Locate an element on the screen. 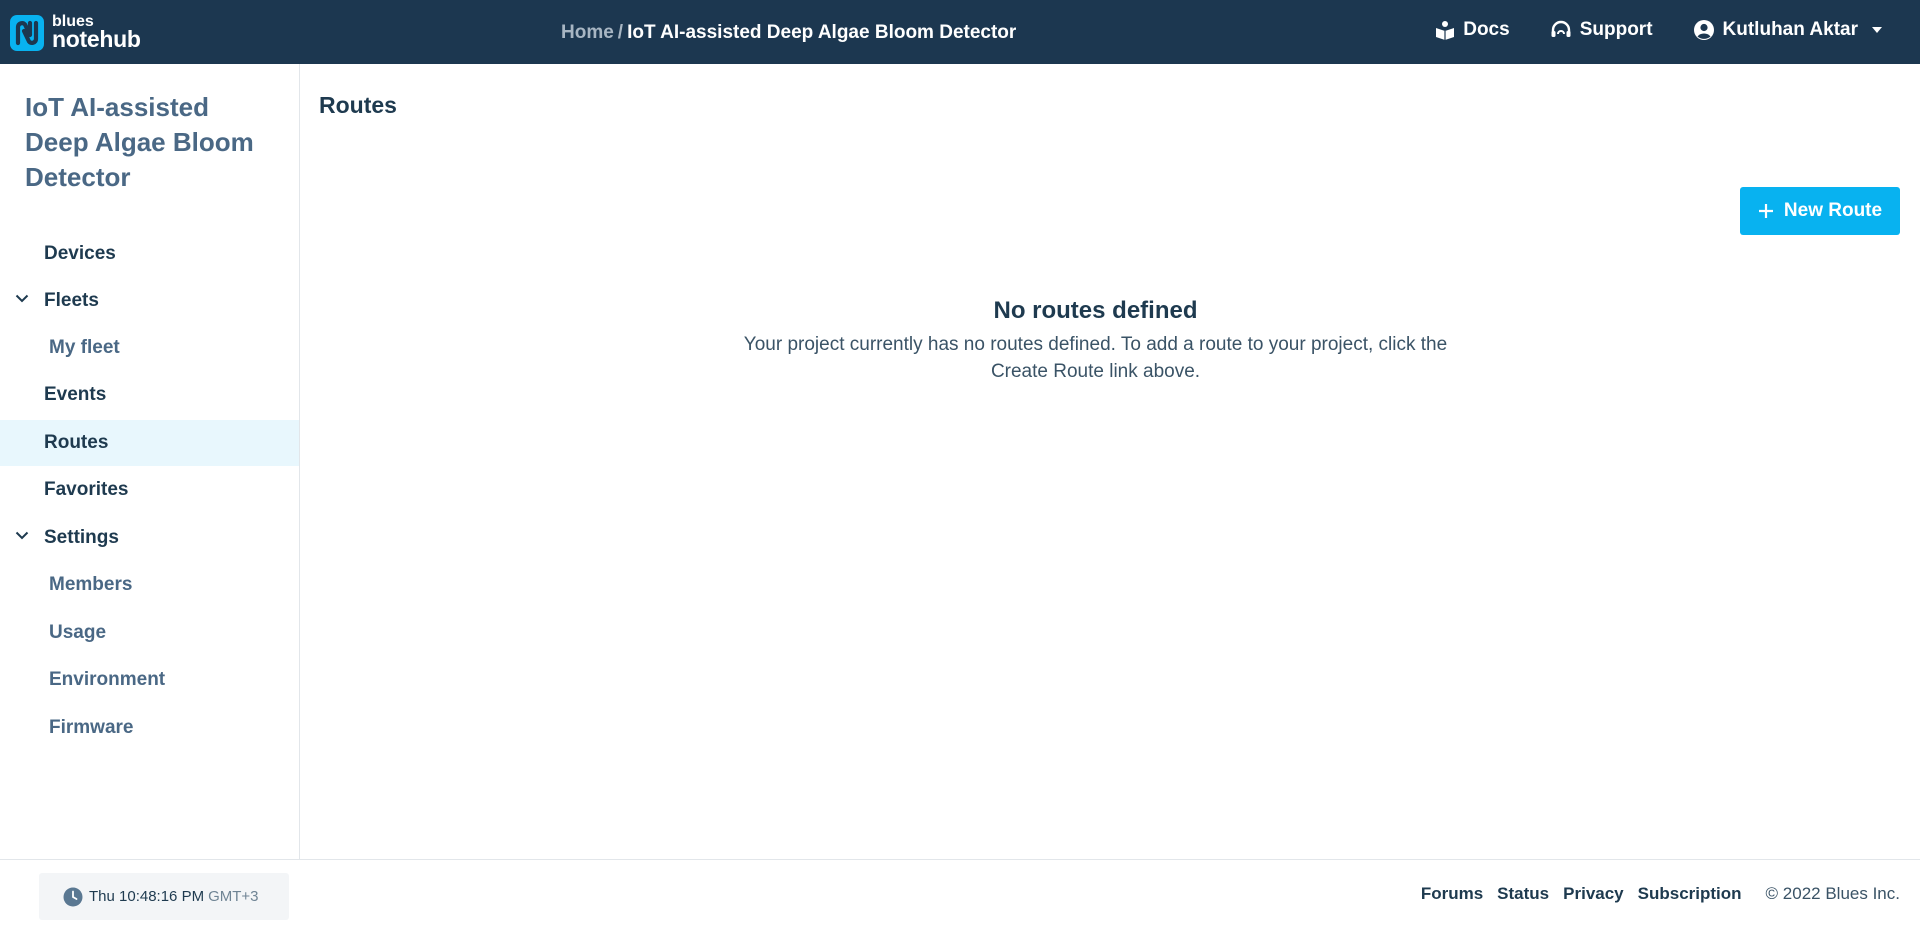 Image resolution: width=1920 pixels, height=928 pixels. sidebar-item-environment: Environment is located at coordinates (149, 680).